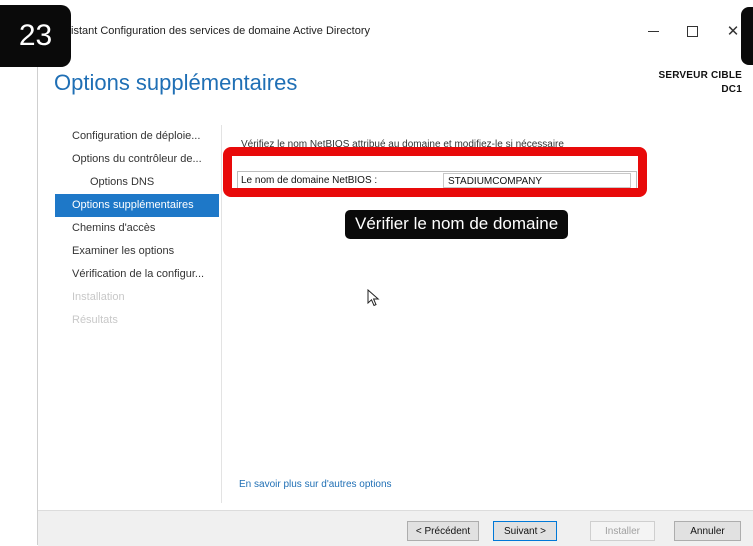  I want to click on nav-divider, so click(221, 314).